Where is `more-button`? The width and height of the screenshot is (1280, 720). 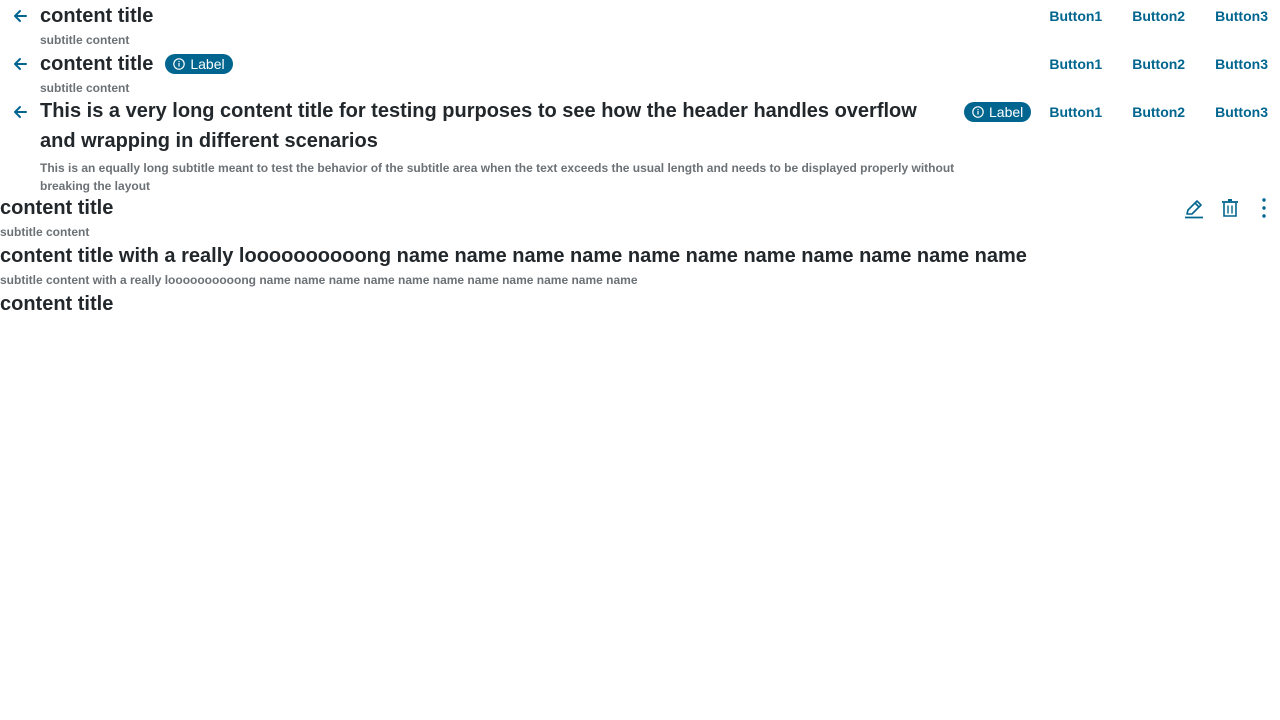 more-button is located at coordinates (1264, 208).